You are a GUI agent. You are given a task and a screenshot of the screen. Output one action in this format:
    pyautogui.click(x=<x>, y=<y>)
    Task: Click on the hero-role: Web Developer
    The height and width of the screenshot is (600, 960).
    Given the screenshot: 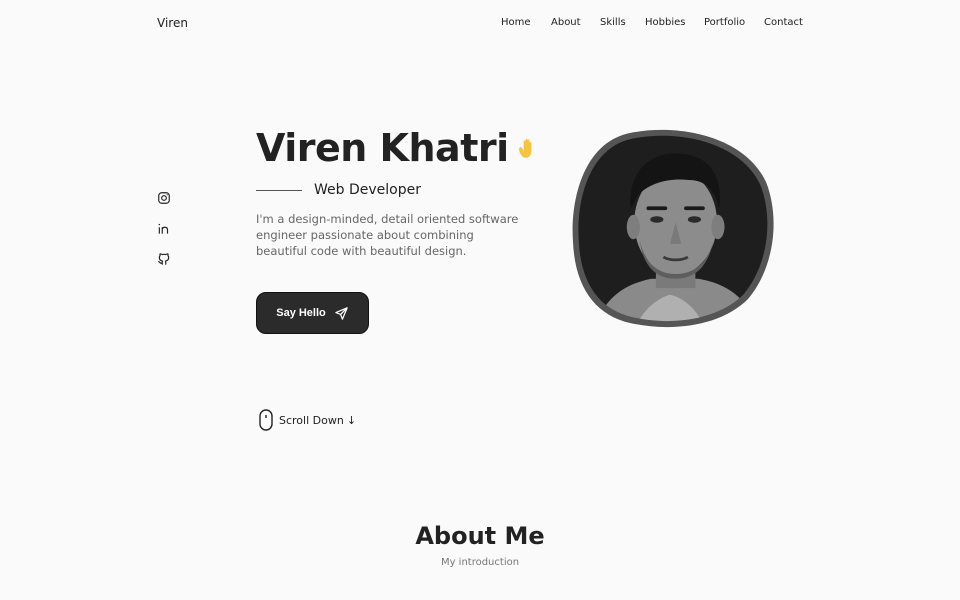 What is the action you would take?
    pyautogui.click(x=338, y=190)
    